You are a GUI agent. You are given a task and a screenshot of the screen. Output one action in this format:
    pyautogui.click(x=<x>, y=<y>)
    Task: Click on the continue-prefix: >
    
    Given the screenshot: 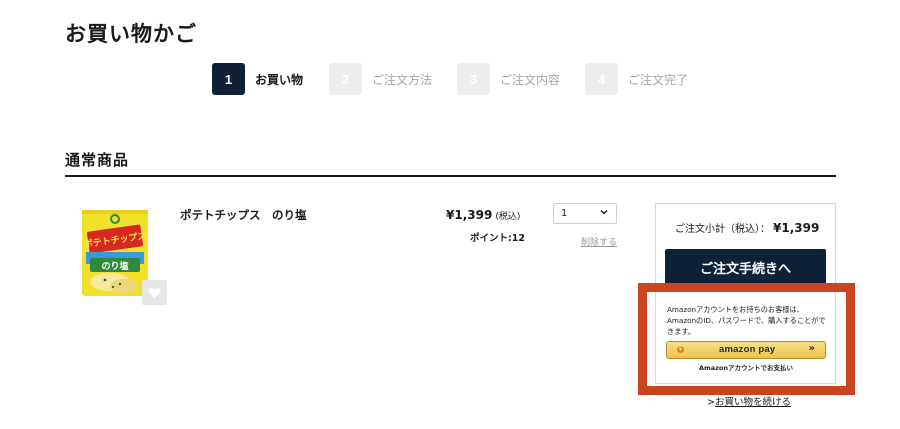 What is the action you would take?
    pyautogui.click(x=711, y=402)
    